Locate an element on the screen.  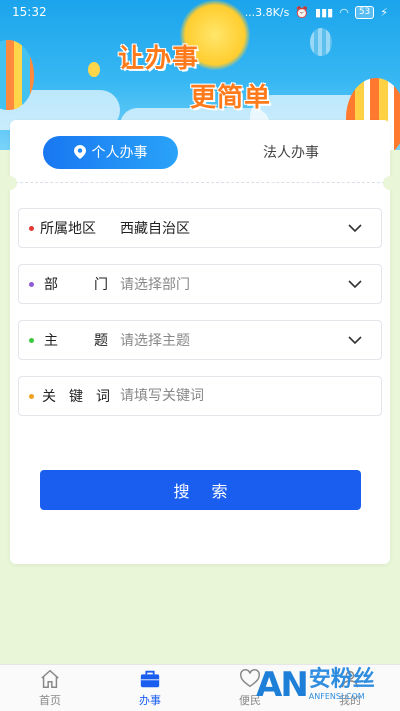
region-label: 所属地区 is located at coordinates (68, 229).